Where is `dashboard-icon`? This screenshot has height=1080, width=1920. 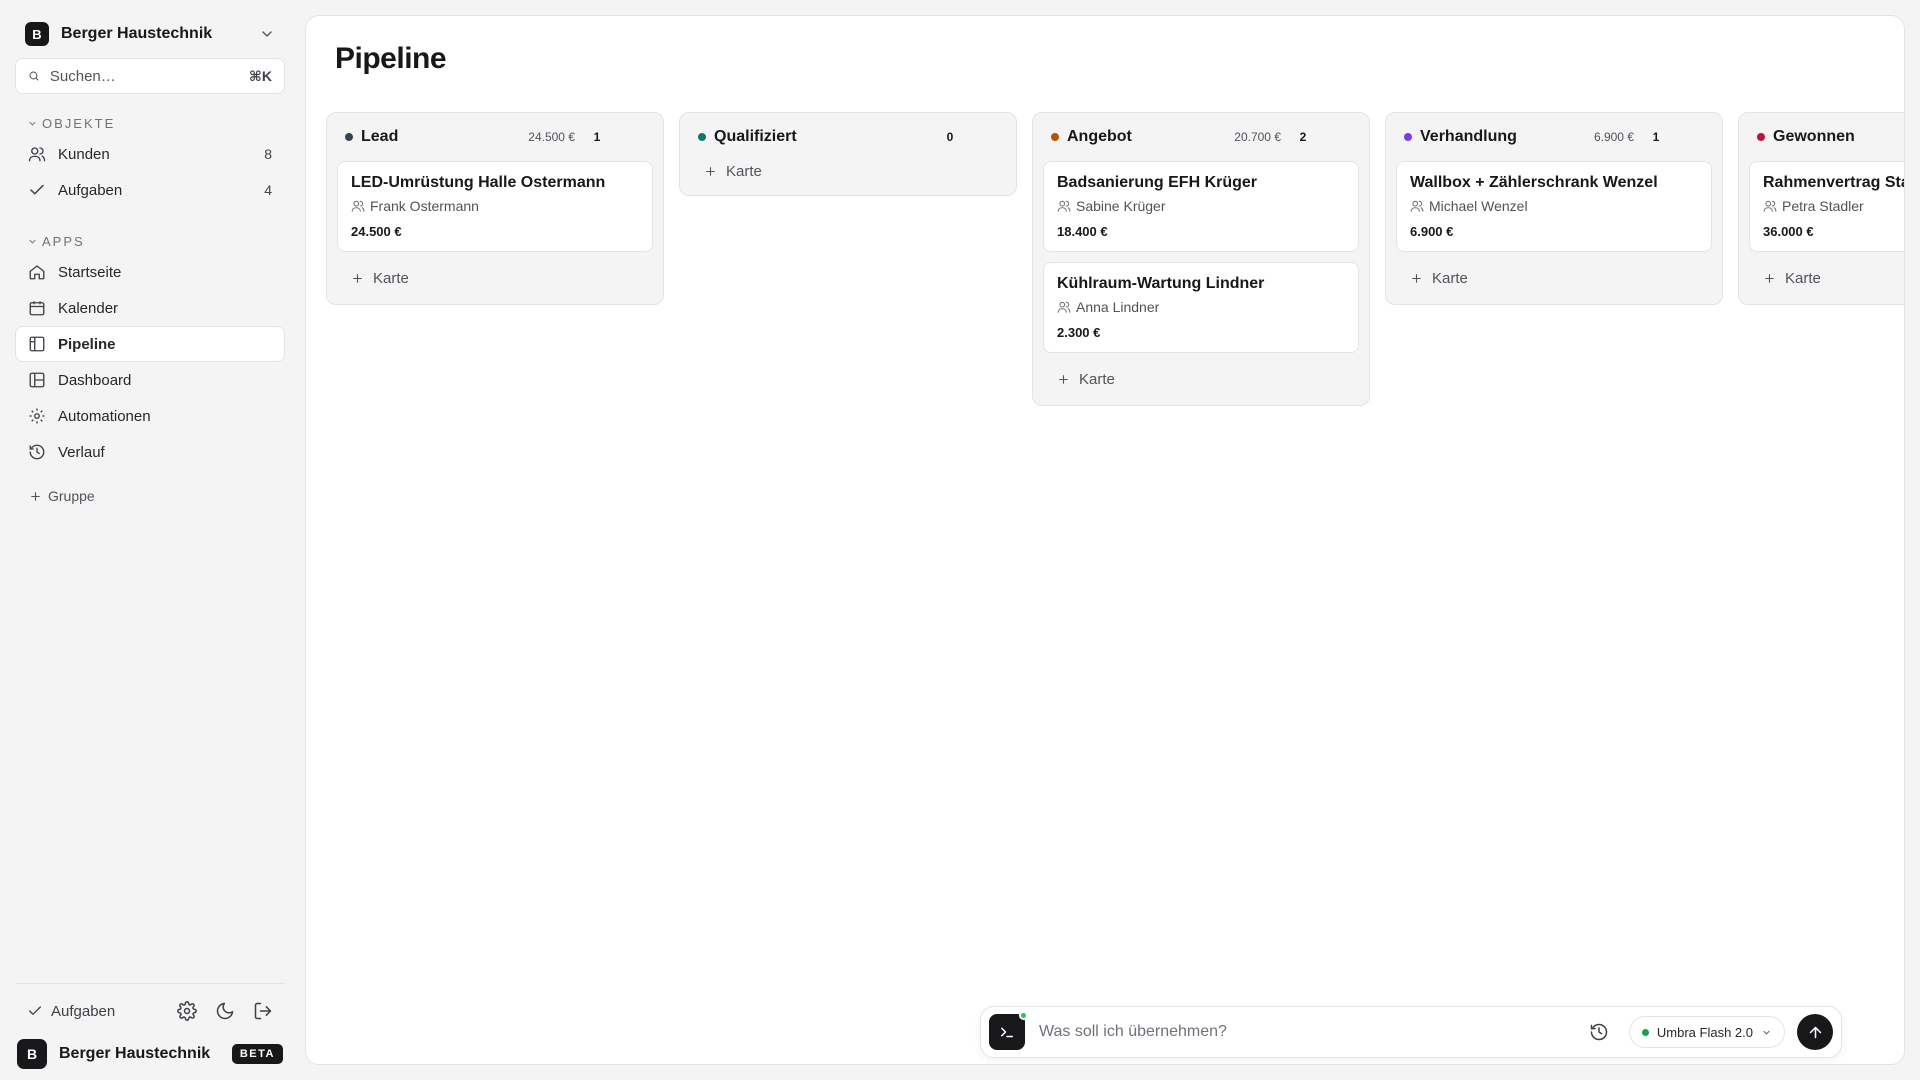
dashboard-icon is located at coordinates (37, 380).